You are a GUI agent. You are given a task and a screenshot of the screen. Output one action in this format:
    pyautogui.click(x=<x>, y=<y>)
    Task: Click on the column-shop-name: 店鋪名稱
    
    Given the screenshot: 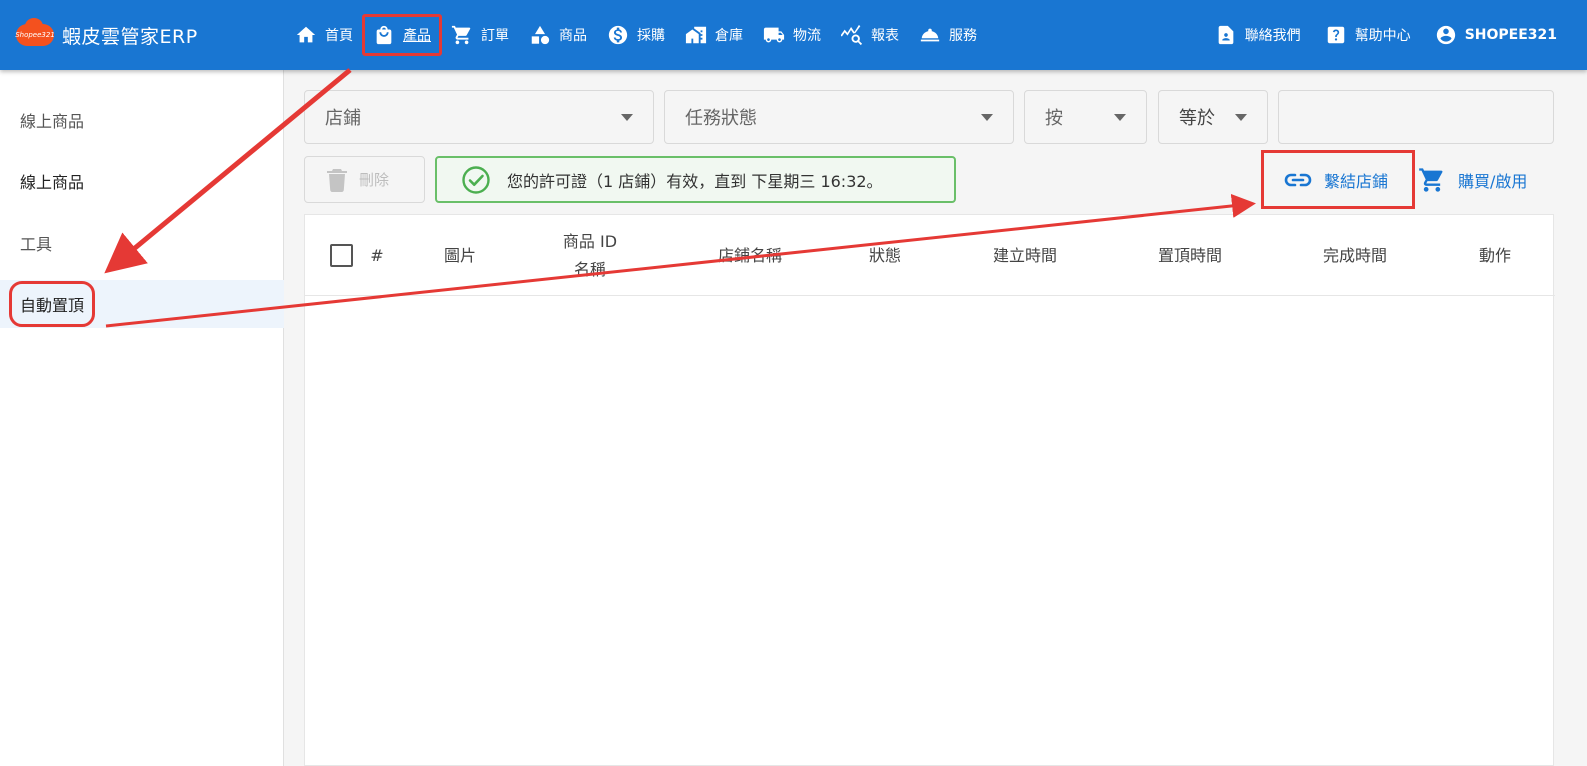 What is the action you would take?
    pyautogui.click(x=750, y=255)
    